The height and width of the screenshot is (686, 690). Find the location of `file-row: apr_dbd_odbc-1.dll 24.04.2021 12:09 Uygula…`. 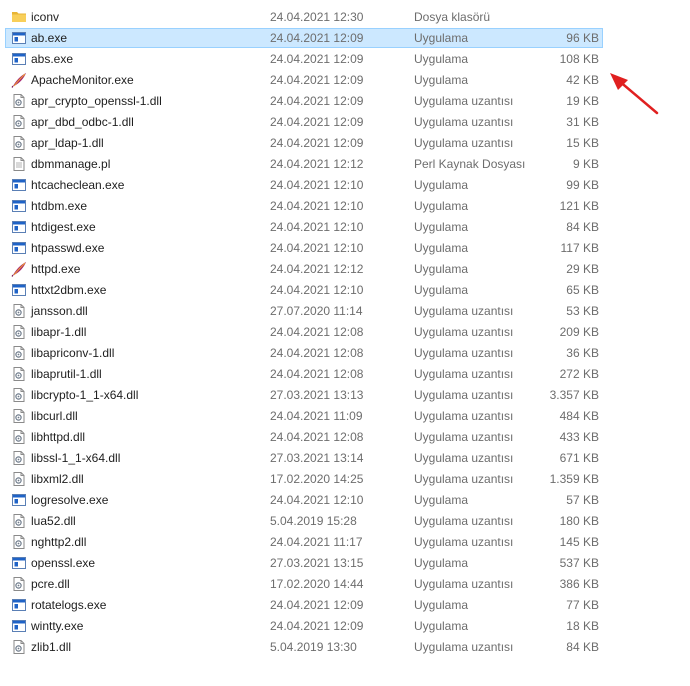

file-row: apr_dbd_odbc-1.dll 24.04.2021 12:09 Uygula… is located at coordinates (345, 122).